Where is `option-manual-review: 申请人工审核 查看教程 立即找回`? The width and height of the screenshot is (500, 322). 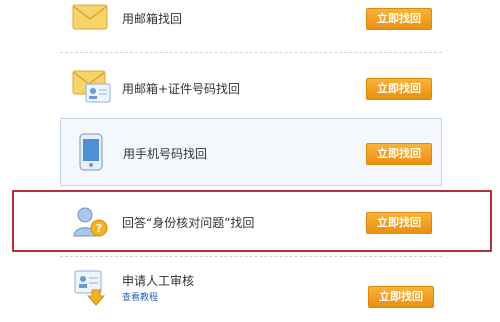
option-manual-review: 申请人工审核 查看教程 立即找回 is located at coordinates (251, 292).